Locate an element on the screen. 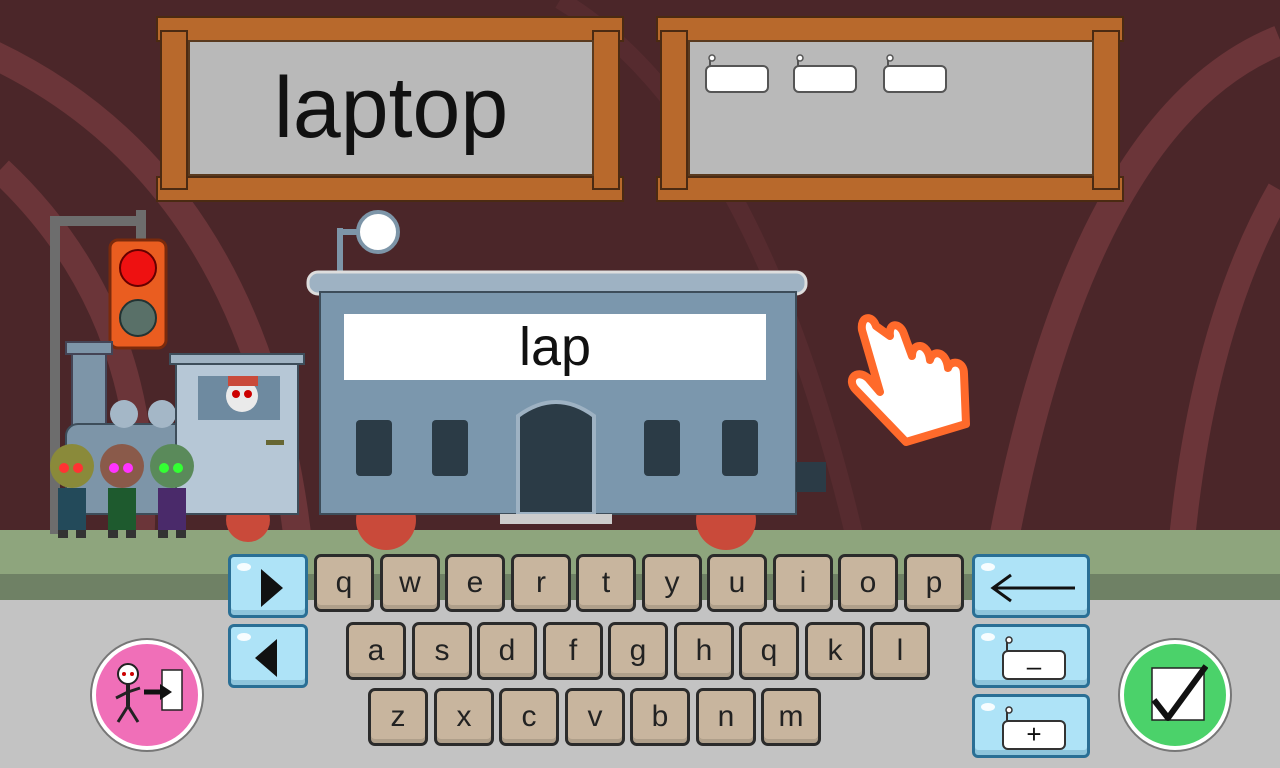 The image size is (1280, 768). back-button is located at coordinates (268, 656).